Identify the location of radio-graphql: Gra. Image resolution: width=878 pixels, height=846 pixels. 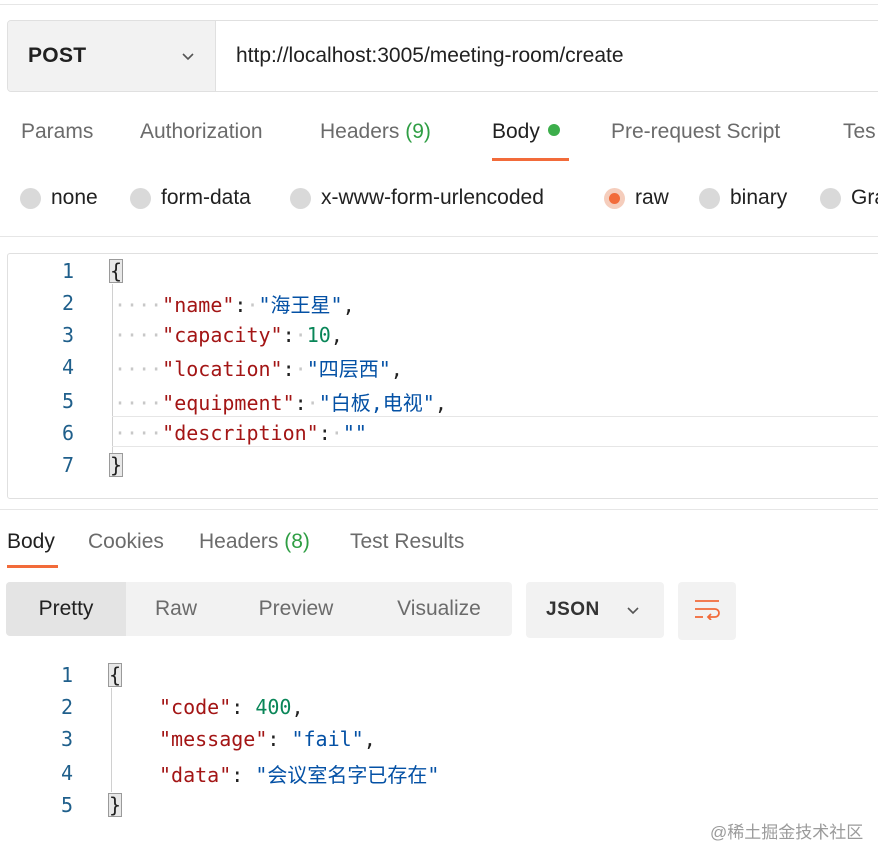
(849, 198).